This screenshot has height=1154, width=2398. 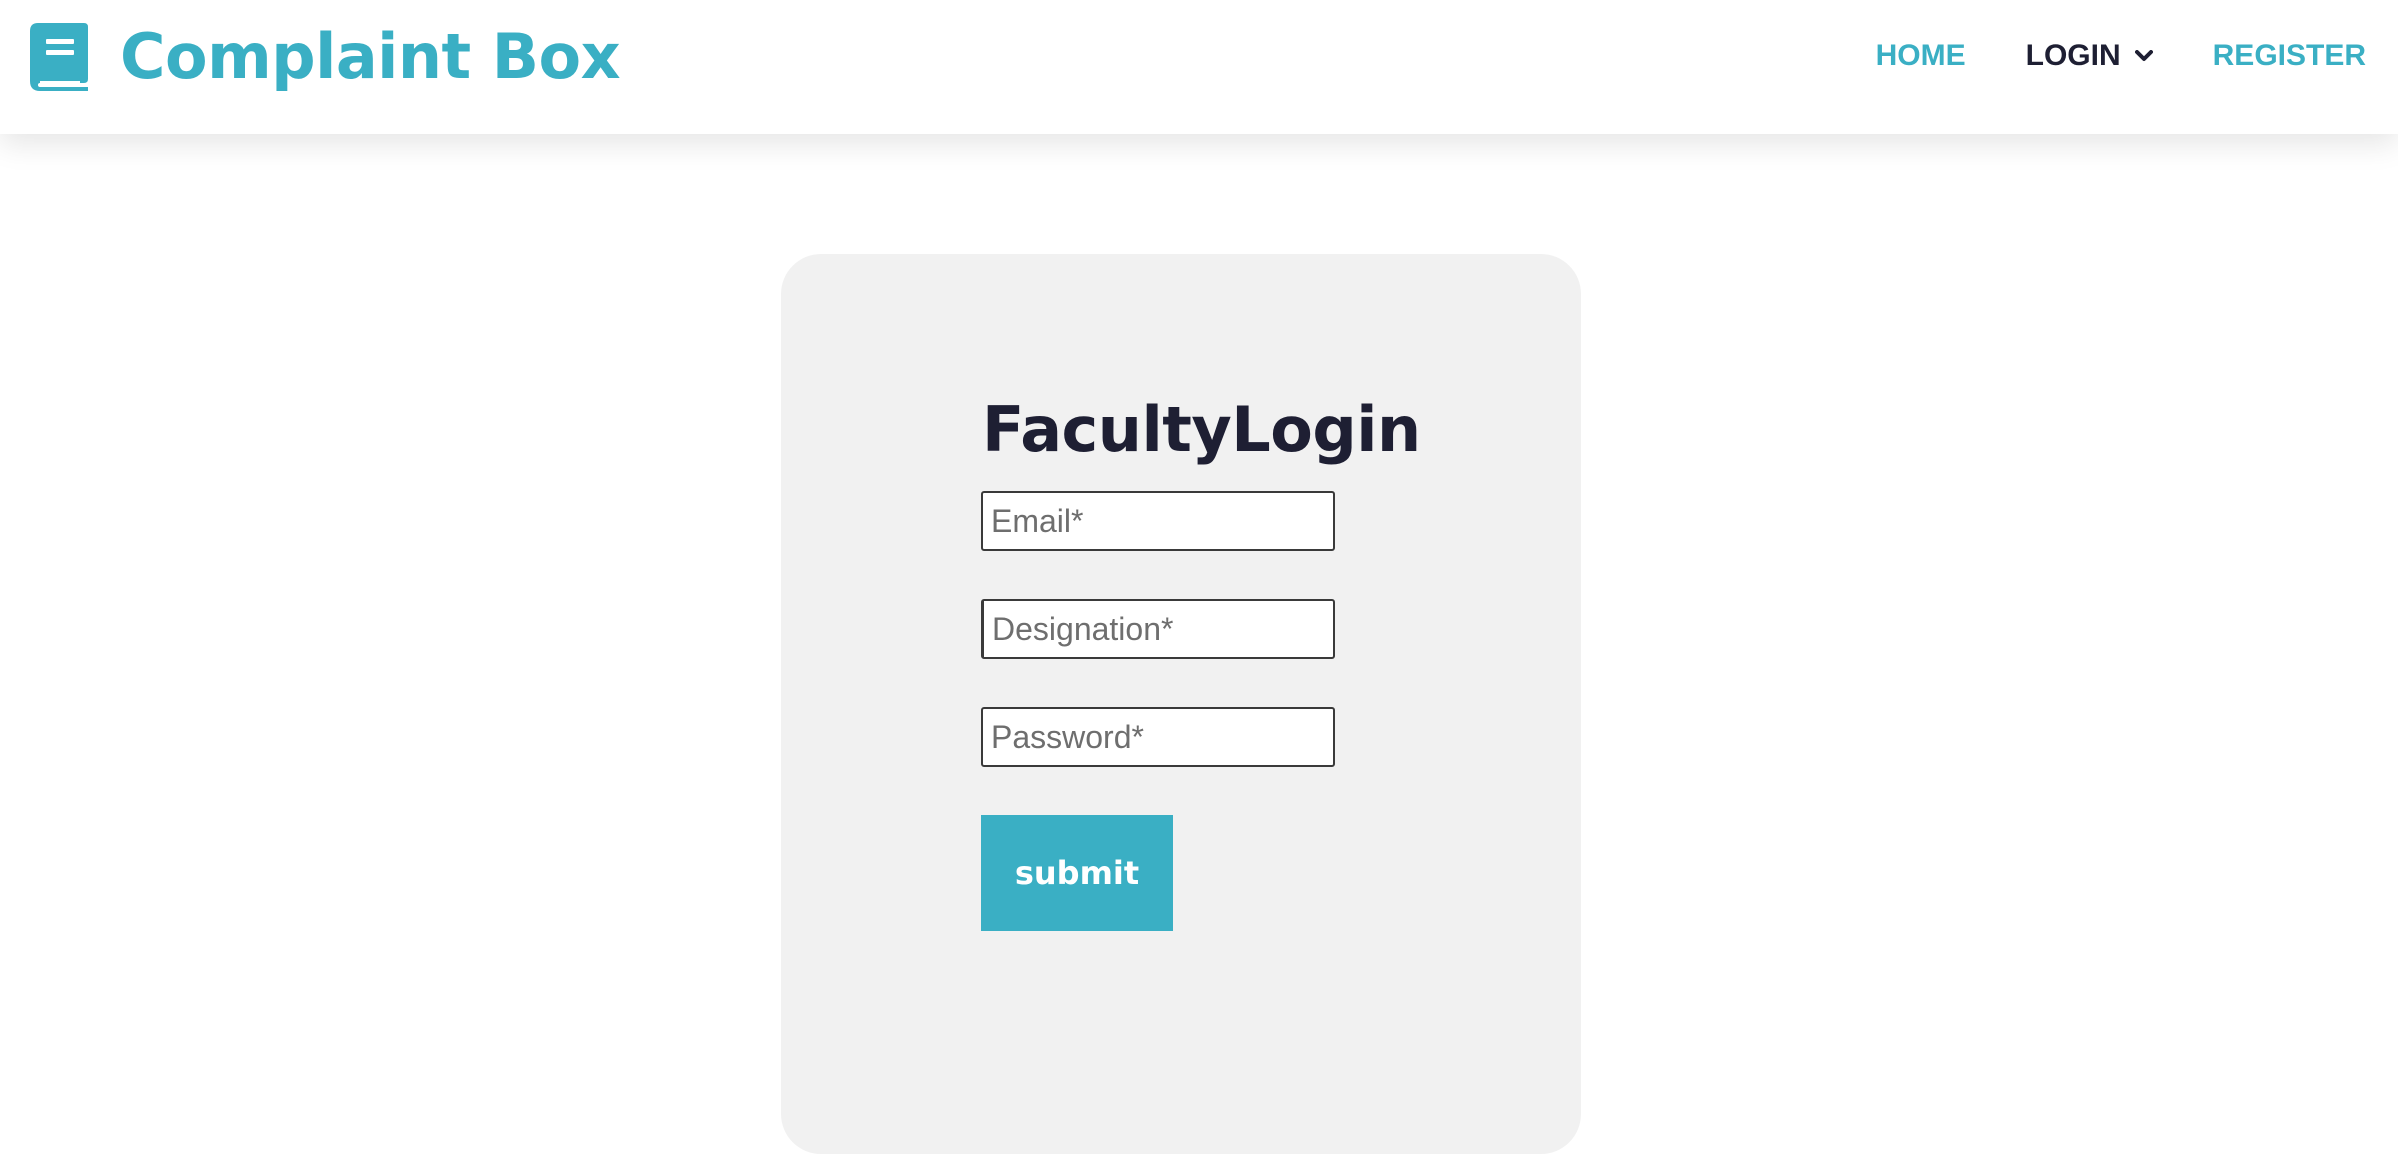 What do you see at coordinates (1921, 56) in the screenshot?
I see `nav-home-link: HOME` at bounding box center [1921, 56].